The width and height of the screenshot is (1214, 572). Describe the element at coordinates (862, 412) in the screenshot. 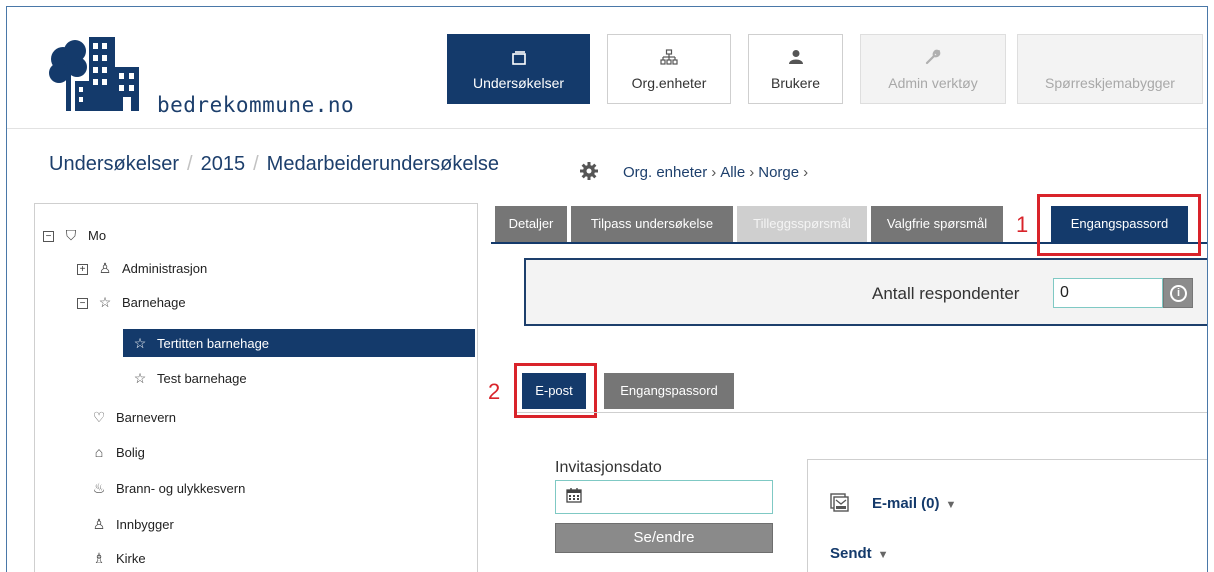

I see `subtab-underline` at that location.